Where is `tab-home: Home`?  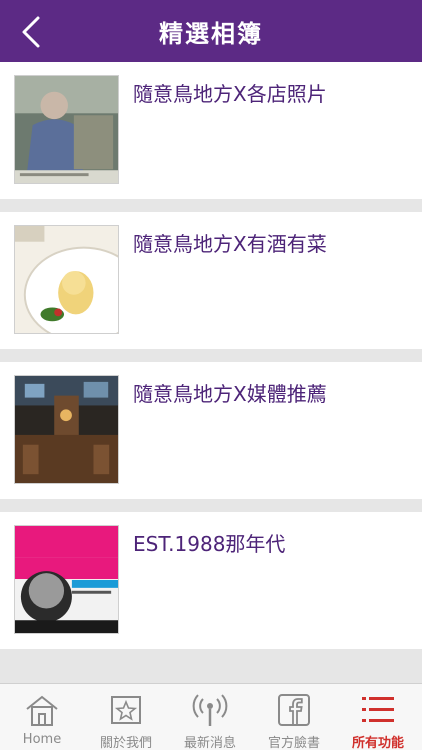
tab-home: Home is located at coordinates (42, 717).